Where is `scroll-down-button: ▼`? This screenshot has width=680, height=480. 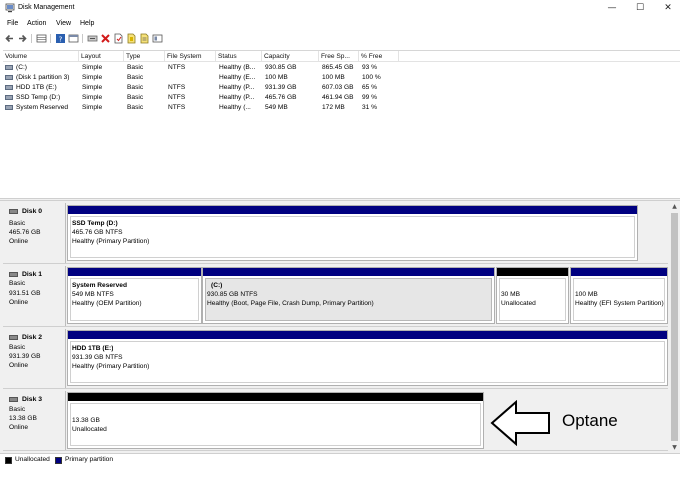 scroll-down-button: ▼ is located at coordinates (674, 447).